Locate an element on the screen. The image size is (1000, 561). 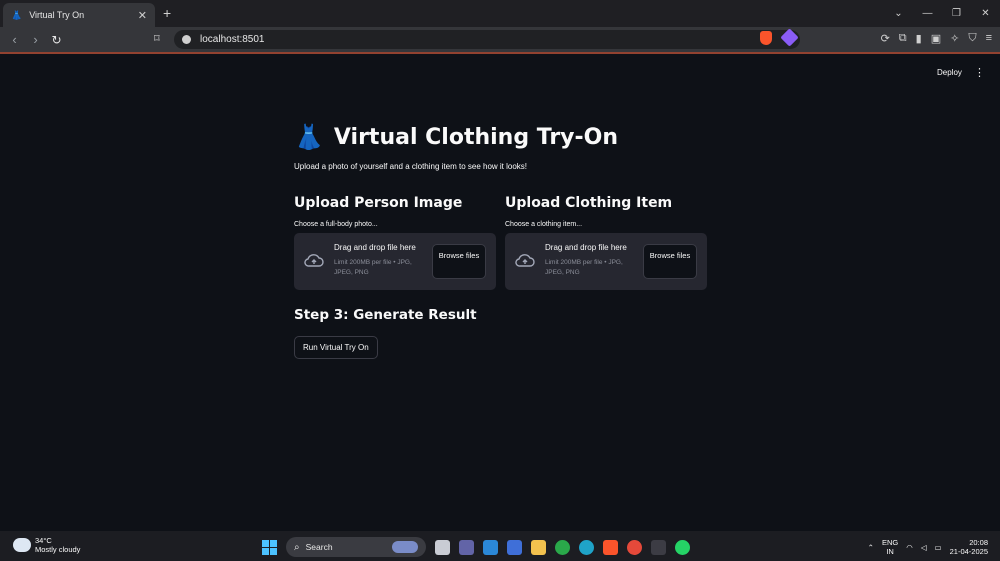
file-explorer-icon is located at coordinates (538, 547).